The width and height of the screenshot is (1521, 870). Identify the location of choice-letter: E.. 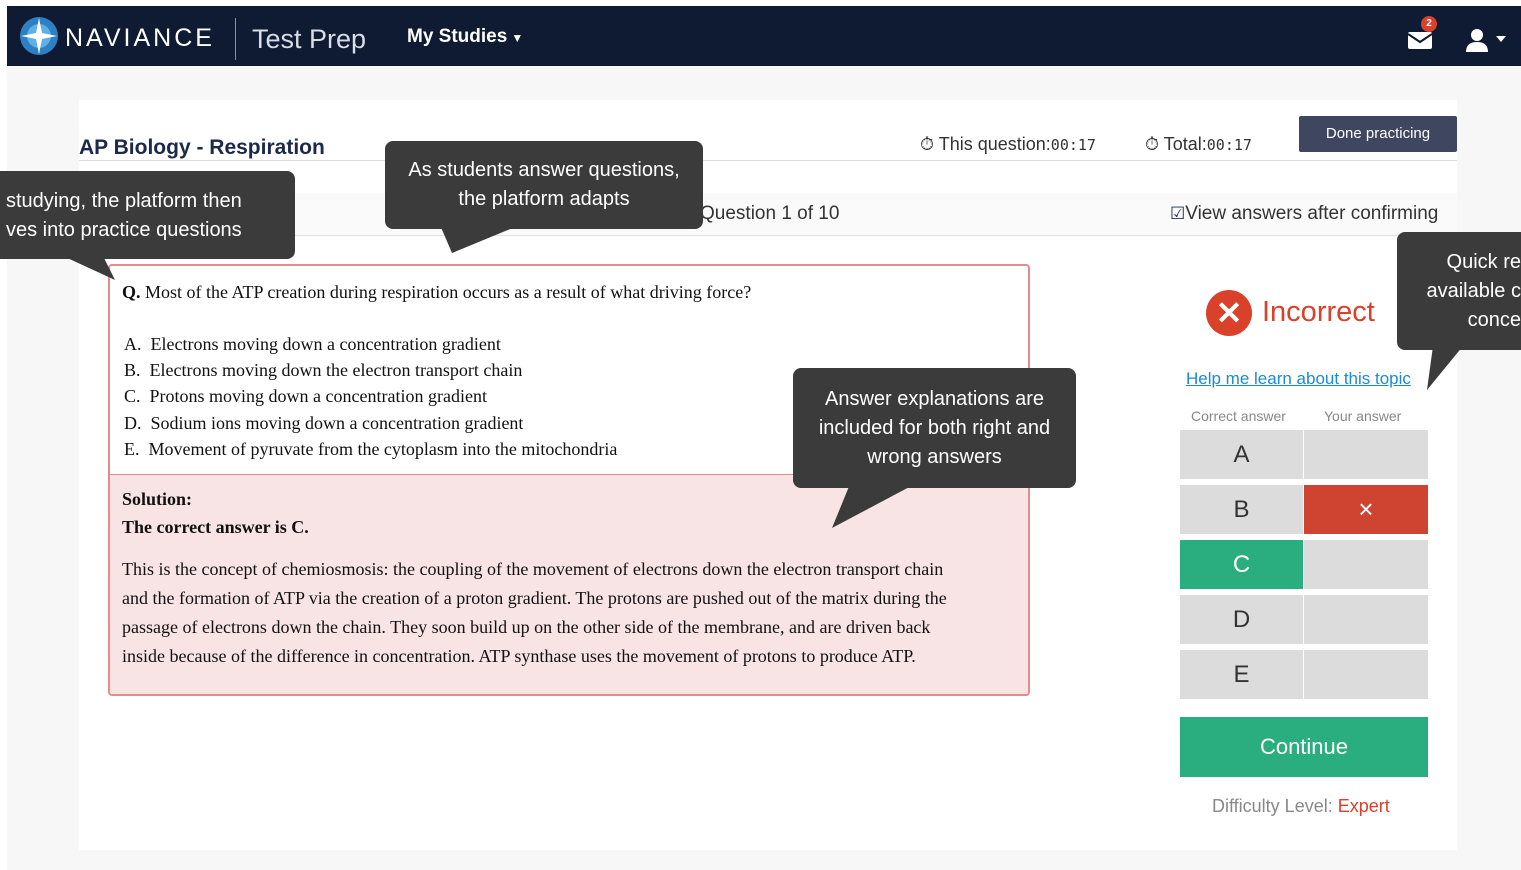
(132, 449).